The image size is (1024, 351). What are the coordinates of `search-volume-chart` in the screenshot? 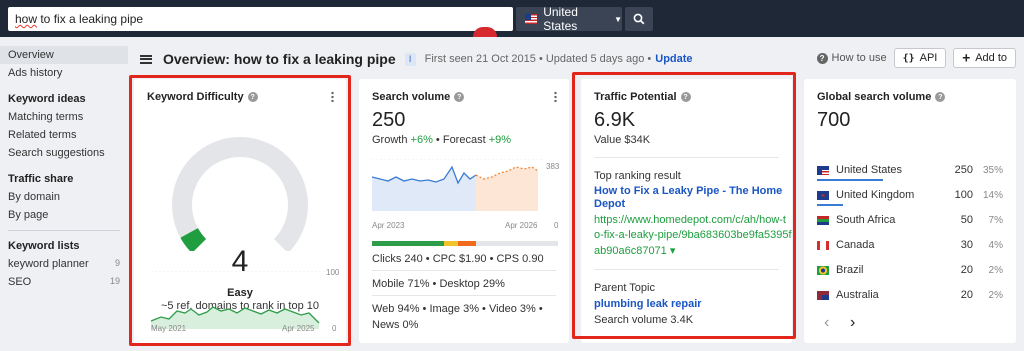 It's located at (457, 185).